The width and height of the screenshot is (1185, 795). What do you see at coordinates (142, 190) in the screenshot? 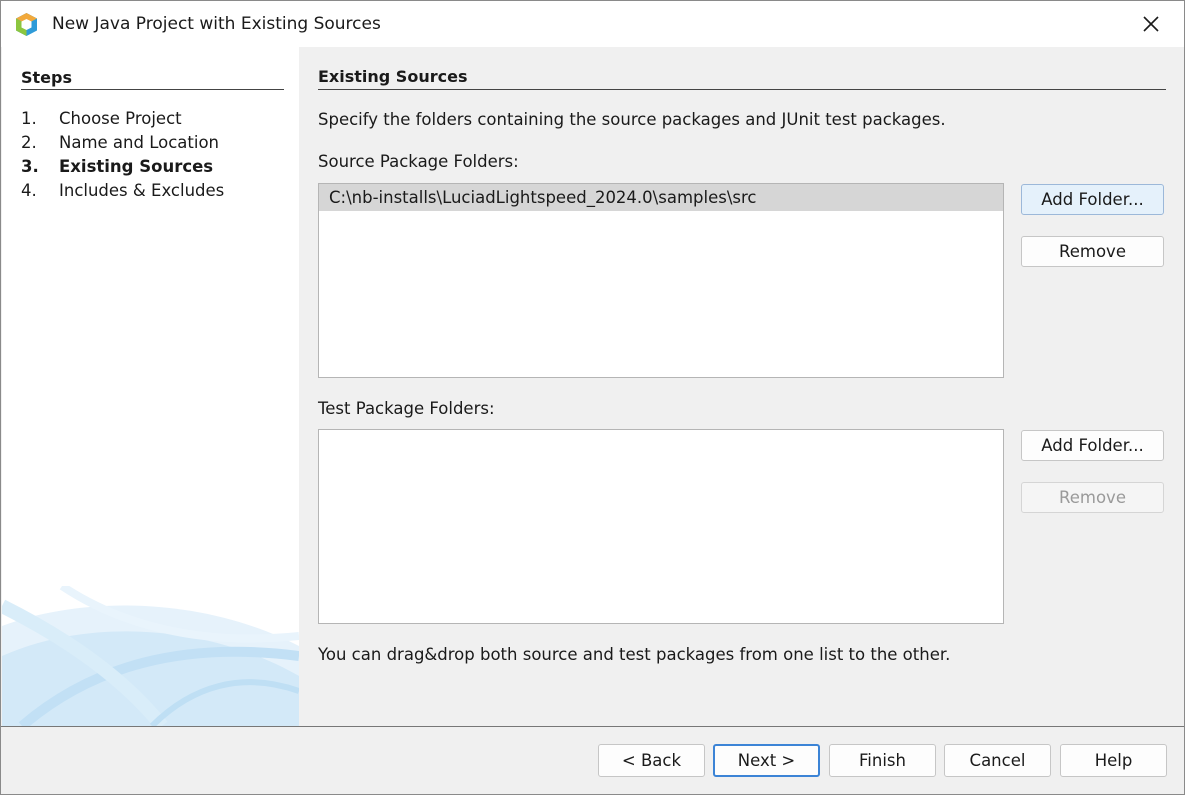
I see `step-label: Includes & Excludes` at bounding box center [142, 190].